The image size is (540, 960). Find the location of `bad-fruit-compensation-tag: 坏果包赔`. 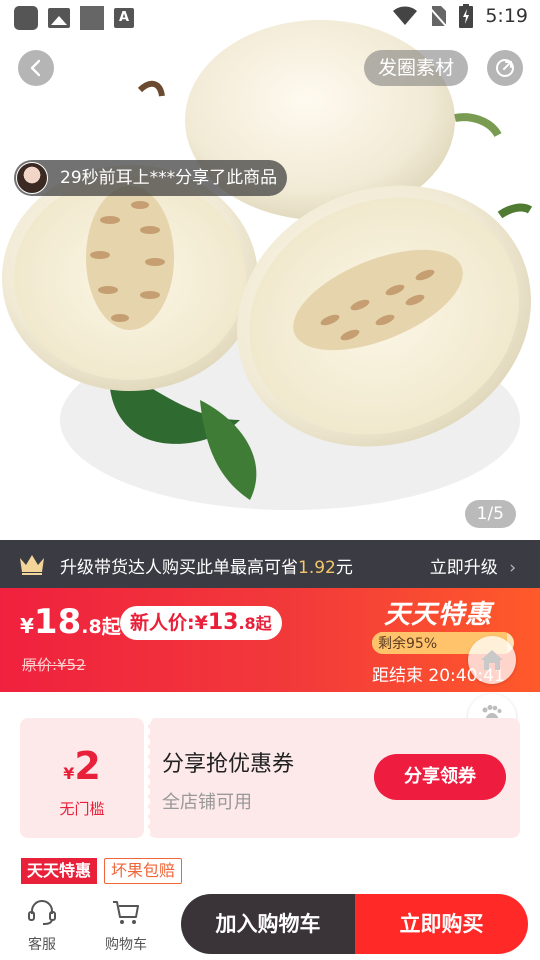

bad-fruit-compensation-tag: 坏果包赔 is located at coordinates (143, 871).